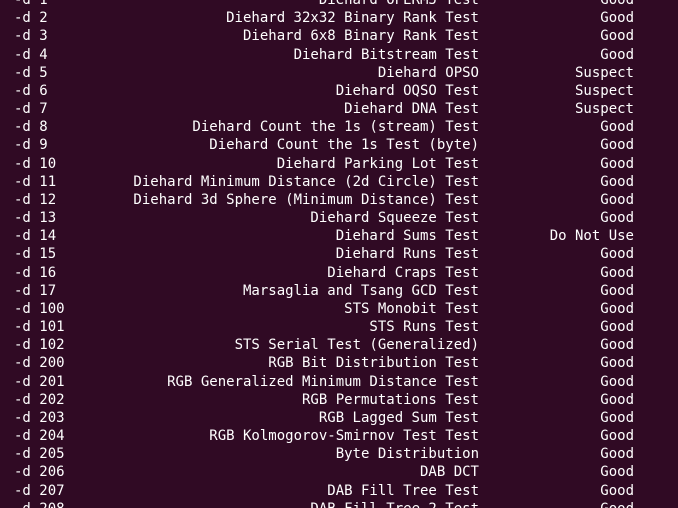  What do you see at coordinates (31, 90) in the screenshot?
I see `test-flag: -d 6` at bounding box center [31, 90].